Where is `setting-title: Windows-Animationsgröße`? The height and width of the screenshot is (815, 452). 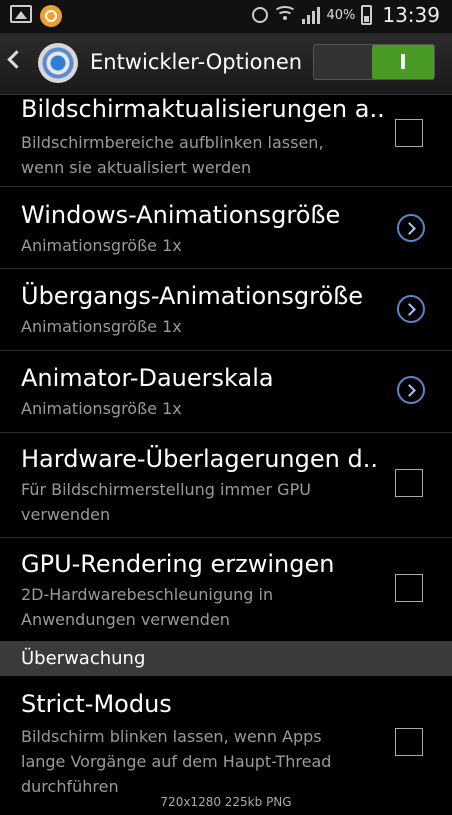 setting-title: Windows-Animationsgröße is located at coordinates (181, 215).